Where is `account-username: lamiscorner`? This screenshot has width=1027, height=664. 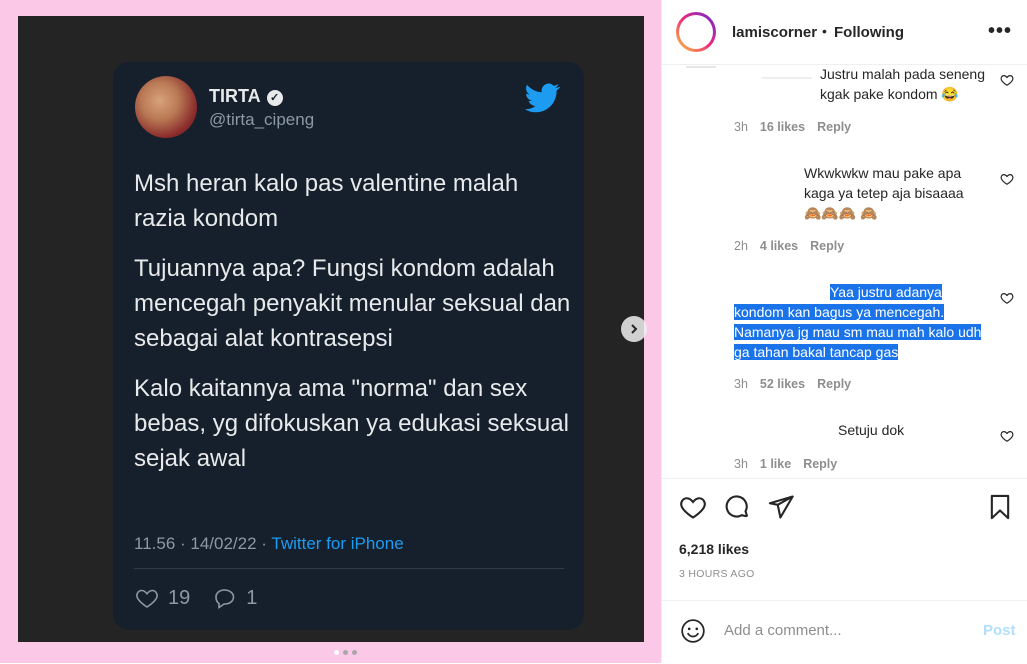 account-username: lamiscorner is located at coordinates (774, 32).